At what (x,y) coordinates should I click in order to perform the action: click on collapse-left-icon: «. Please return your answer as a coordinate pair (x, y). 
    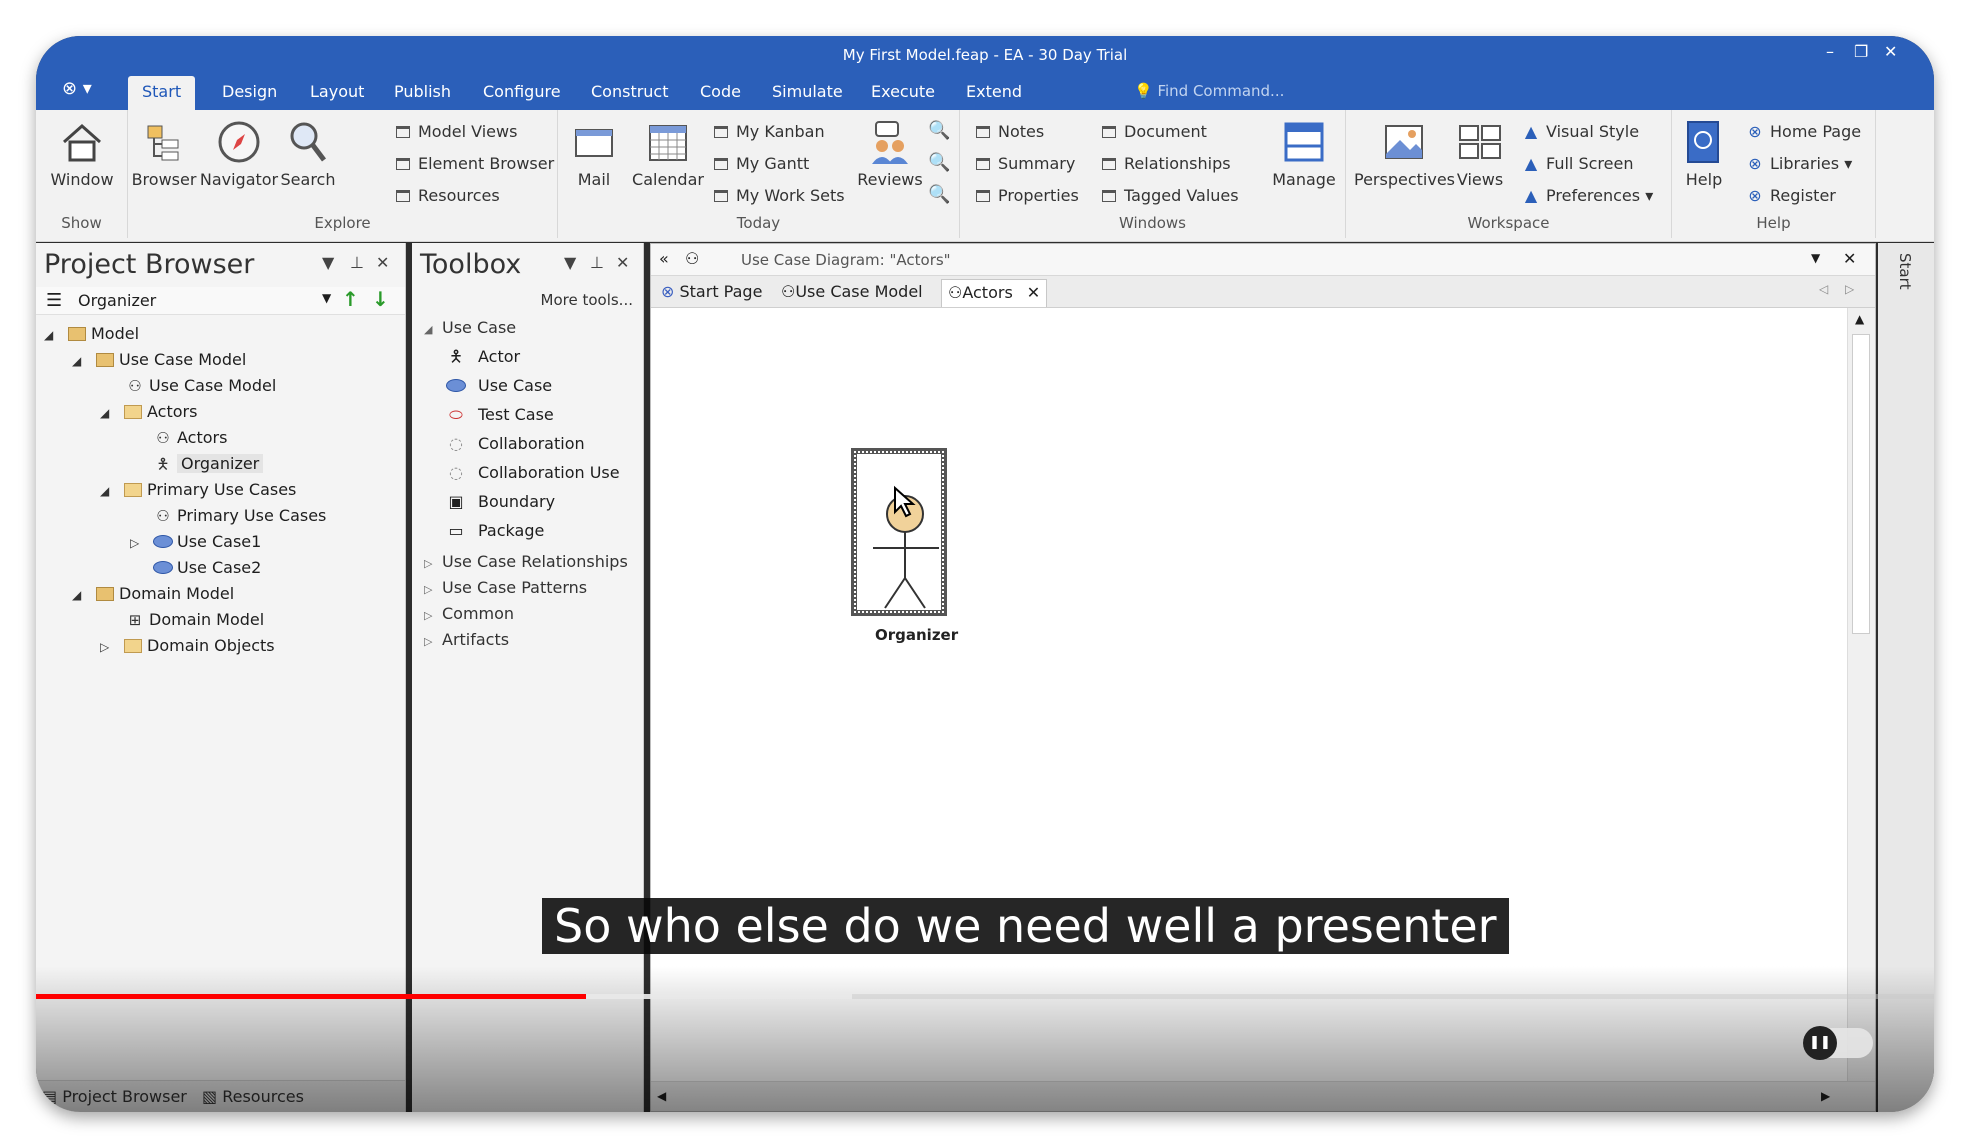
    Looking at the image, I should click on (664, 258).